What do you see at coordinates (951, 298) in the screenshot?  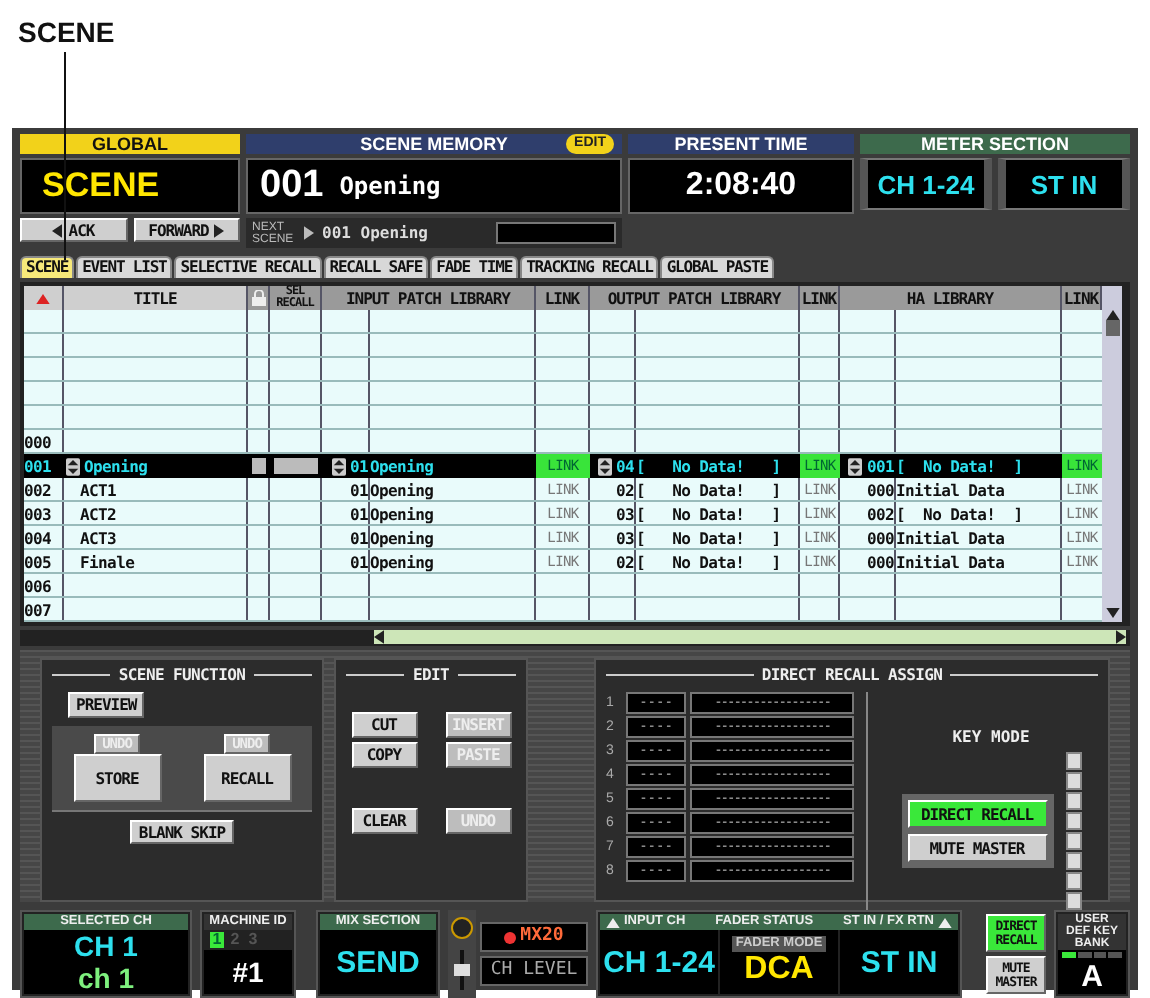 I see `column-header: HA LIBRARY` at bounding box center [951, 298].